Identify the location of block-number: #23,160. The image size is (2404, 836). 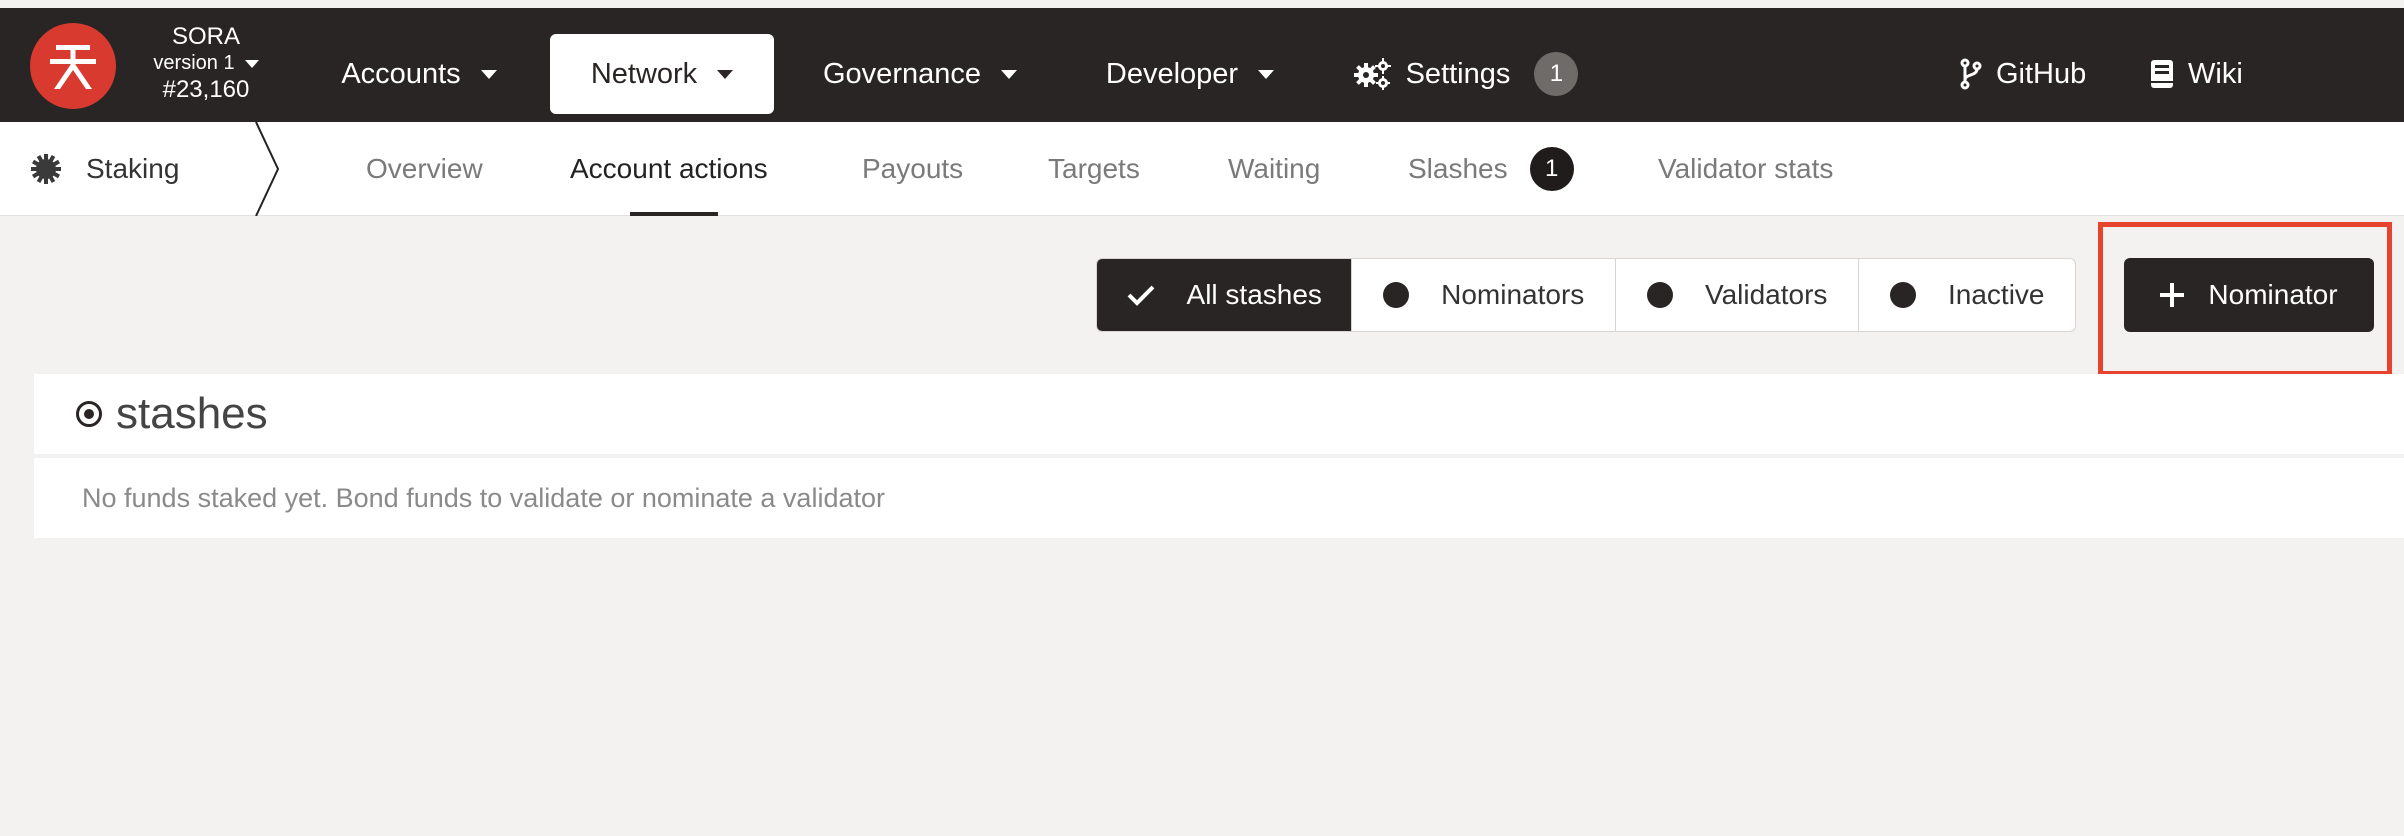
(206, 89).